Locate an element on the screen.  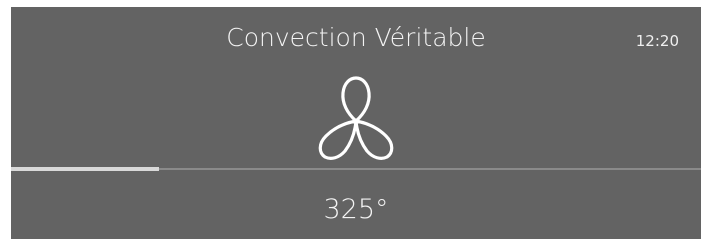
temperature-value: 325° is located at coordinates (356, 209).